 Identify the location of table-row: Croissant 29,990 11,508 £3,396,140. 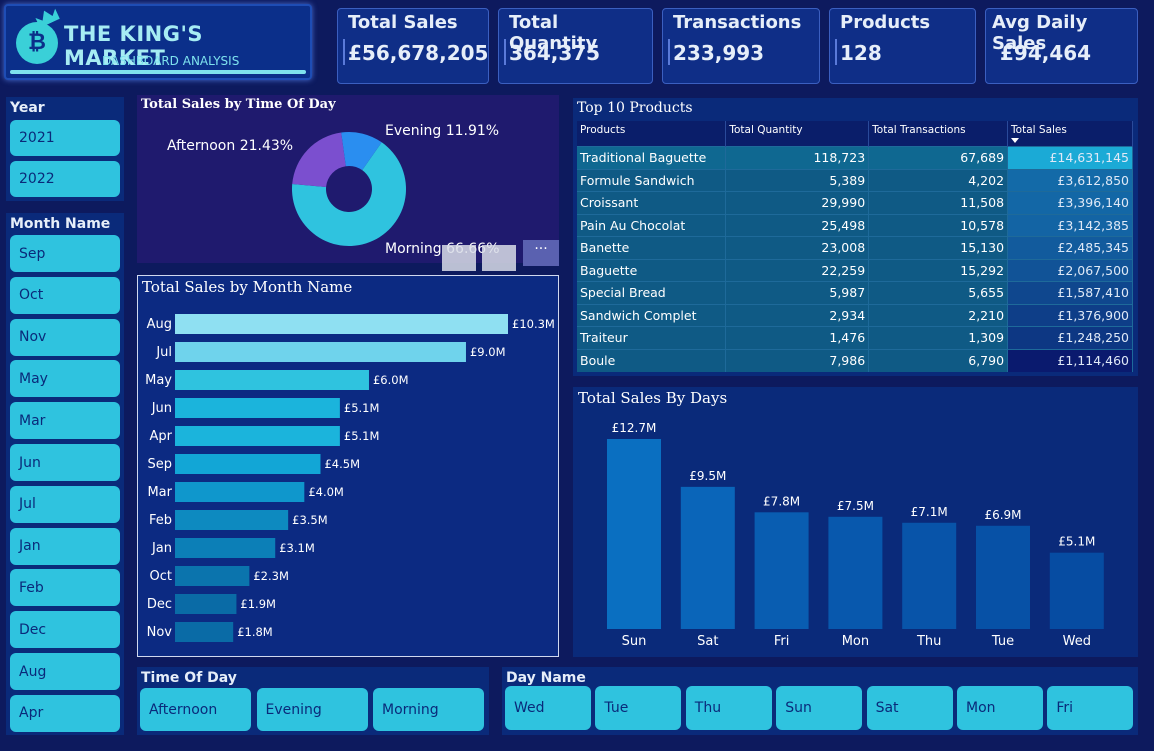
(855, 202).